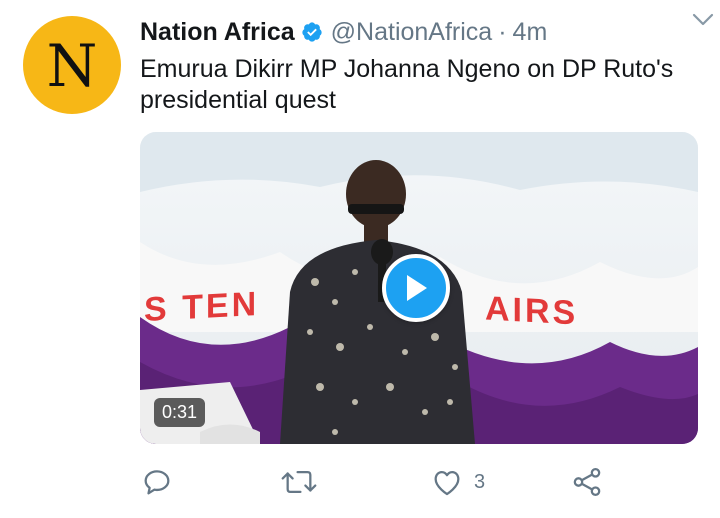 The width and height of the screenshot is (720, 518). What do you see at coordinates (703, 20) in the screenshot?
I see `chevron-down-icon` at bounding box center [703, 20].